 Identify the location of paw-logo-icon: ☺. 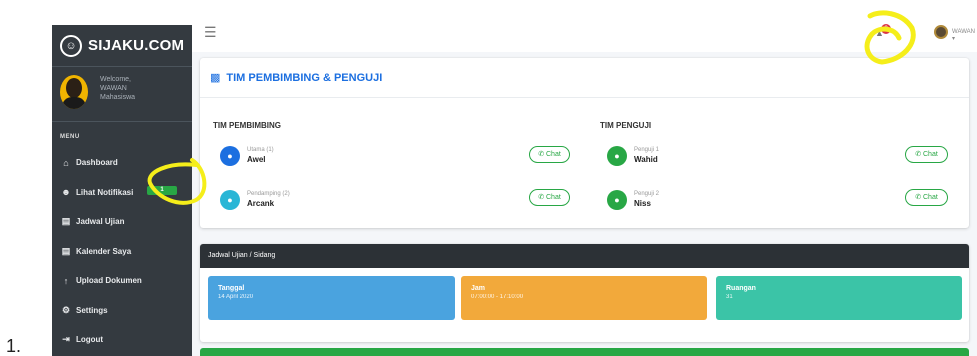
(71, 45).